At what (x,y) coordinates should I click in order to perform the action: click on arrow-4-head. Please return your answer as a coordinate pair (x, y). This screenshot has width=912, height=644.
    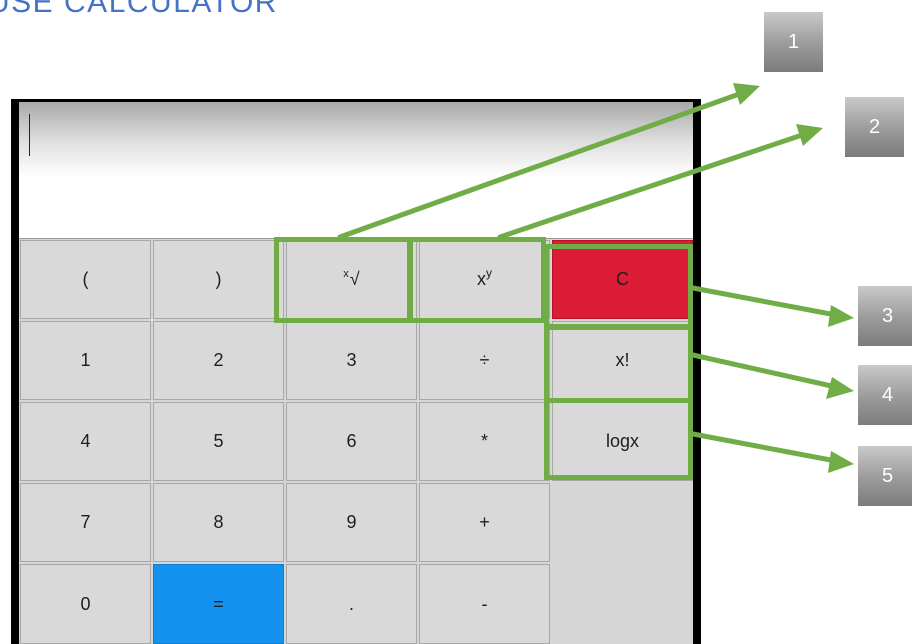
    Looking at the image, I should click on (840, 388).